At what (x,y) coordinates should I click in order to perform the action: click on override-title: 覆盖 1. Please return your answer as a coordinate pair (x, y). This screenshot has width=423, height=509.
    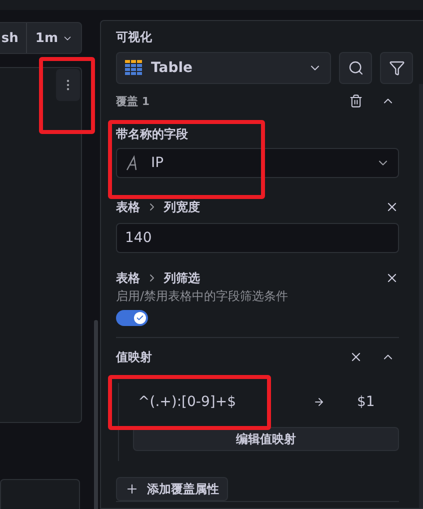
    Looking at the image, I should click on (133, 101).